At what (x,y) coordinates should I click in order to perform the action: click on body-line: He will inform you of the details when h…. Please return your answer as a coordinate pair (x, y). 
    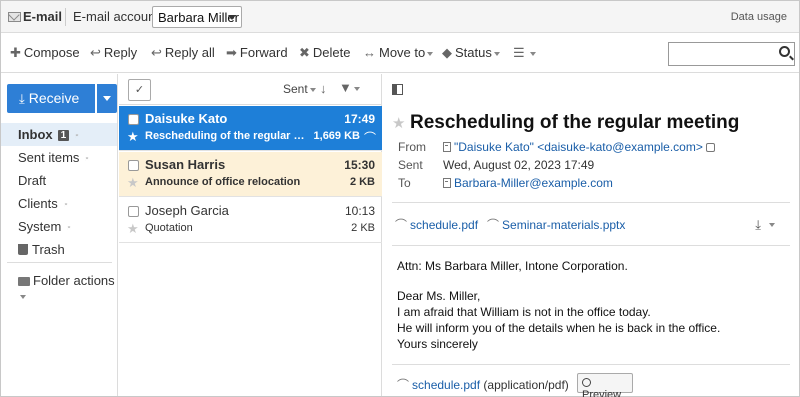
    Looking at the image, I should click on (559, 328).